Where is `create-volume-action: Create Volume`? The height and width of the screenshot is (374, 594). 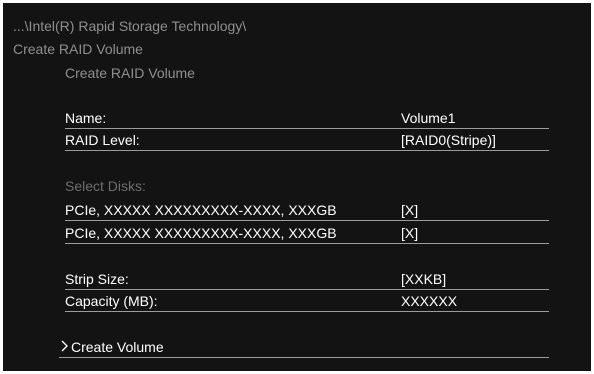
create-volume-action: Create Volume is located at coordinates (304, 347).